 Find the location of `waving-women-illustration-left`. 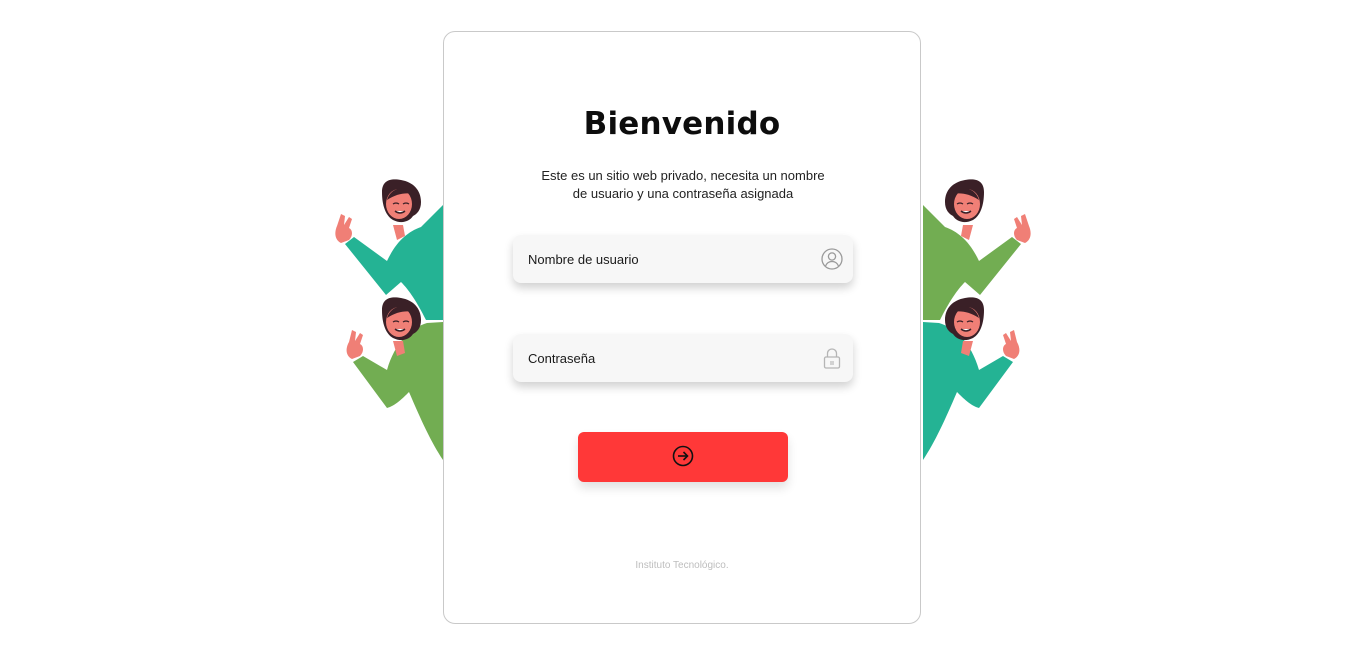

waving-women-illustration-left is located at coordinates (387, 320).